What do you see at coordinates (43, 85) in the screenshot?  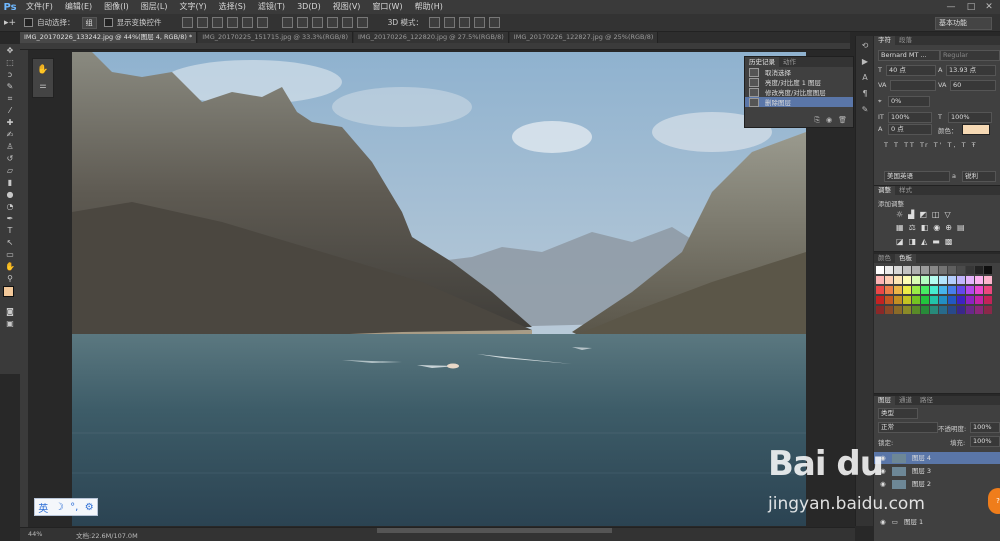 I see `options-icon: ⚌` at bounding box center [43, 85].